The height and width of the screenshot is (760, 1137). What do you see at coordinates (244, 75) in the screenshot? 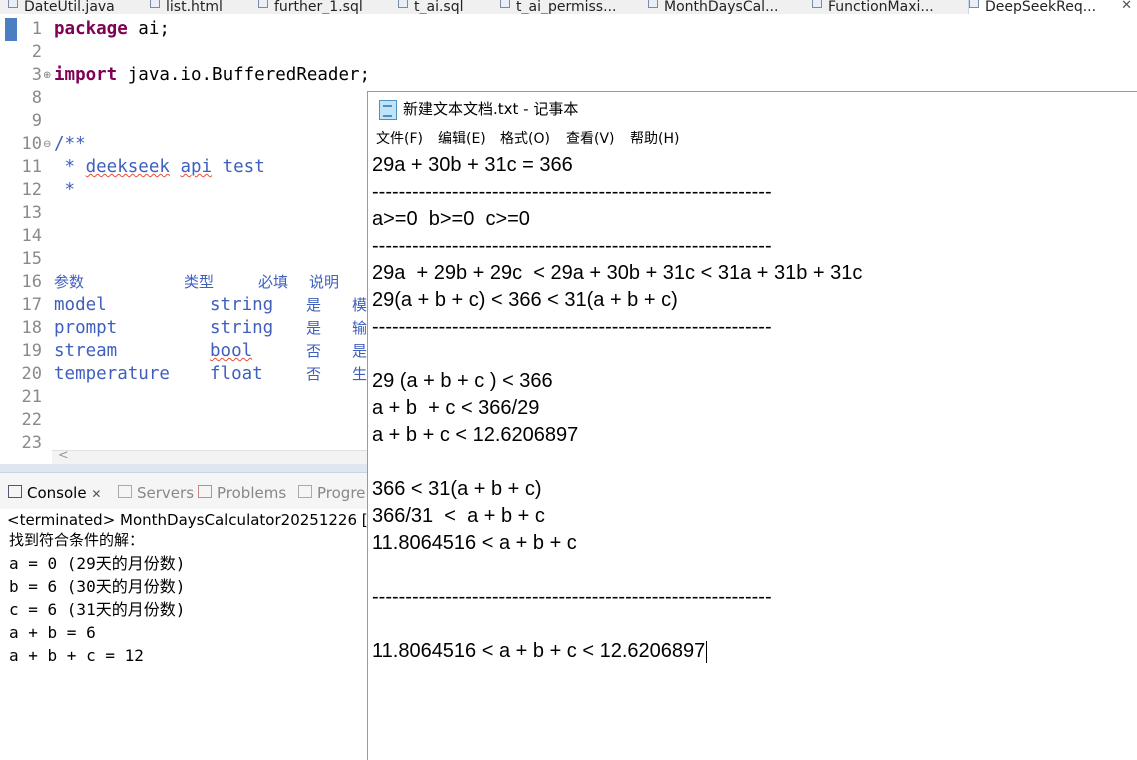
I see `code-text: java.io.BufferedReader;` at bounding box center [244, 75].